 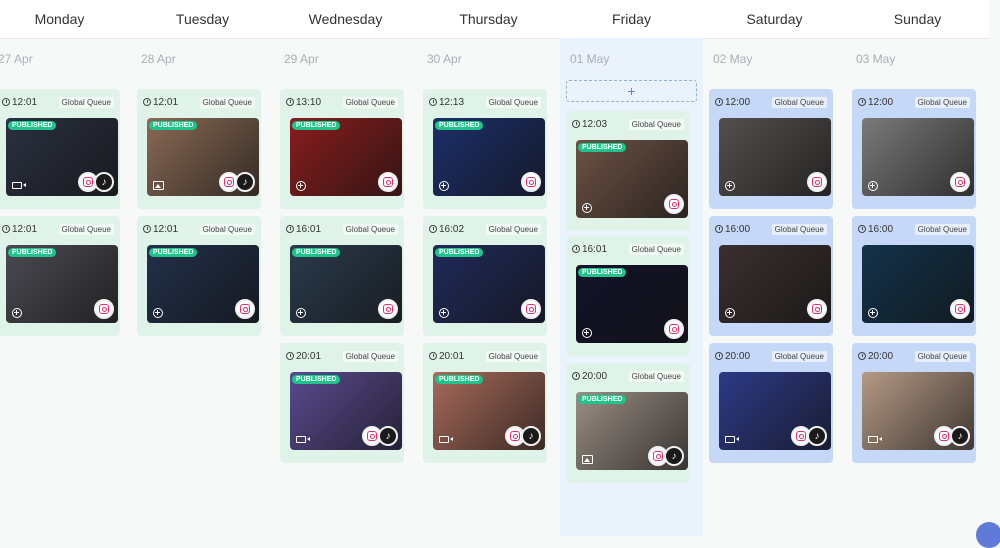 I want to click on post-time-text: 16:01, so click(x=309, y=229).